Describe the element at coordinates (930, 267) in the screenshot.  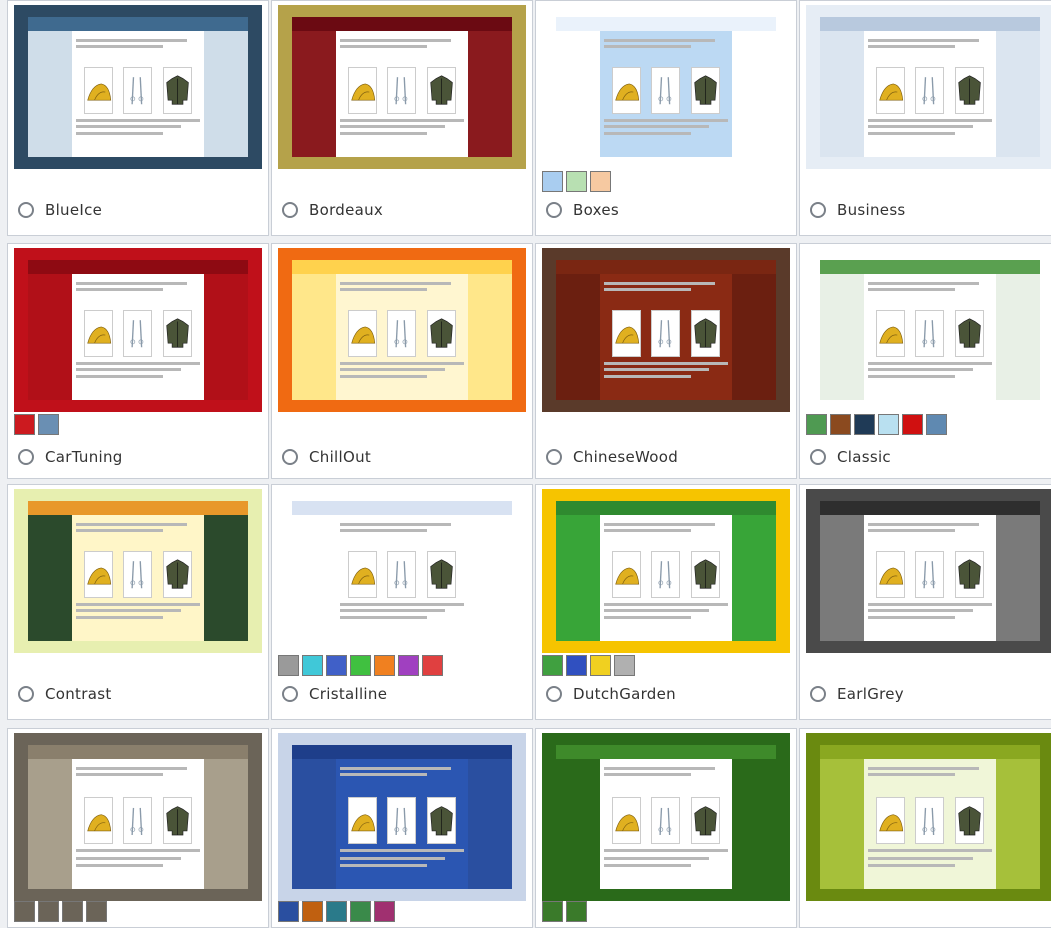
I see `preview-header-bar` at that location.